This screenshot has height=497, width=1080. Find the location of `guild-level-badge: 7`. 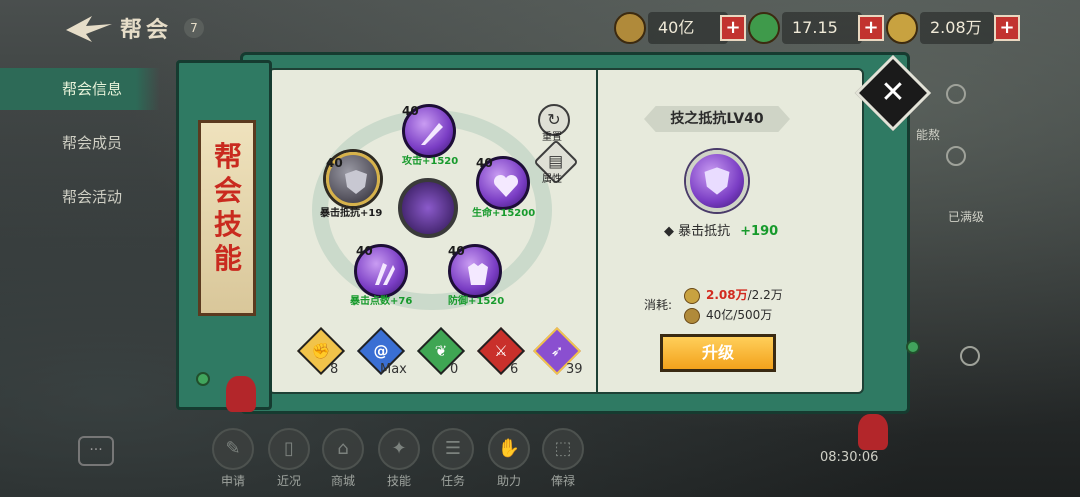

guild-level-badge: 7 is located at coordinates (194, 28).